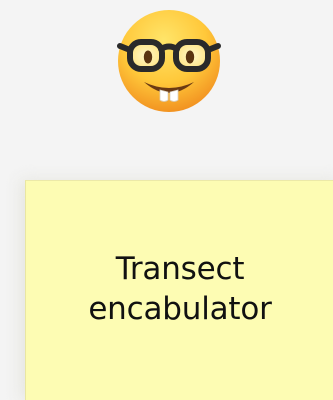  What do you see at coordinates (180, 269) in the screenshot?
I see `sticky-note-line-1: Transect` at bounding box center [180, 269].